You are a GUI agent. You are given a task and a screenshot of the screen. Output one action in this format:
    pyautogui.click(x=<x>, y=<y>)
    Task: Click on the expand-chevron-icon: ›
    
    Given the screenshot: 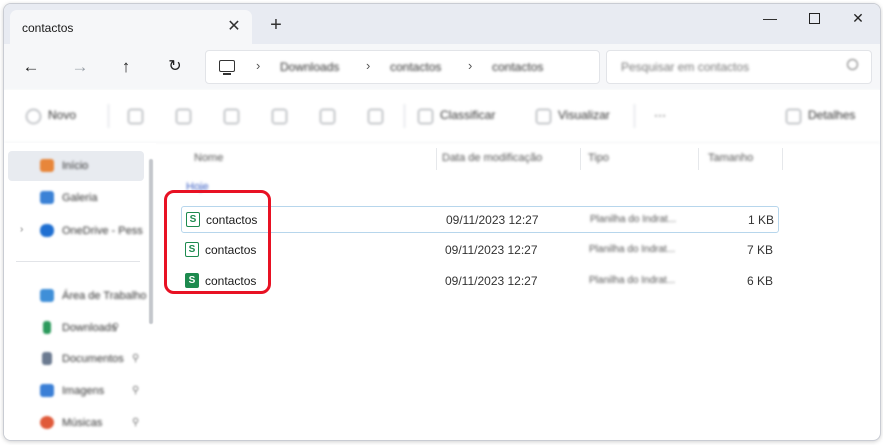 What is the action you would take?
    pyautogui.click(x=21, y=229)
    